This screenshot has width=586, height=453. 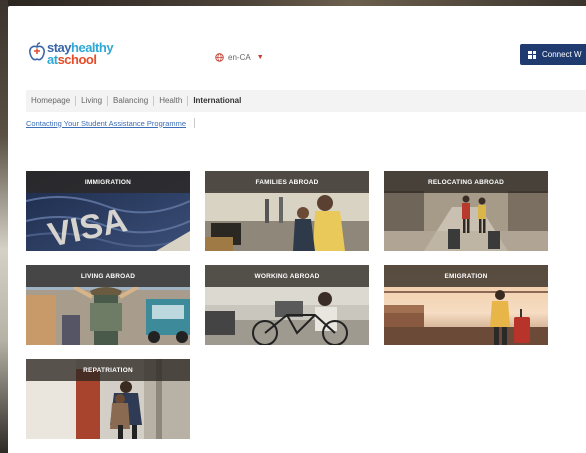 I want to click on connect-button: Connect W, so click(x=553, y=54).